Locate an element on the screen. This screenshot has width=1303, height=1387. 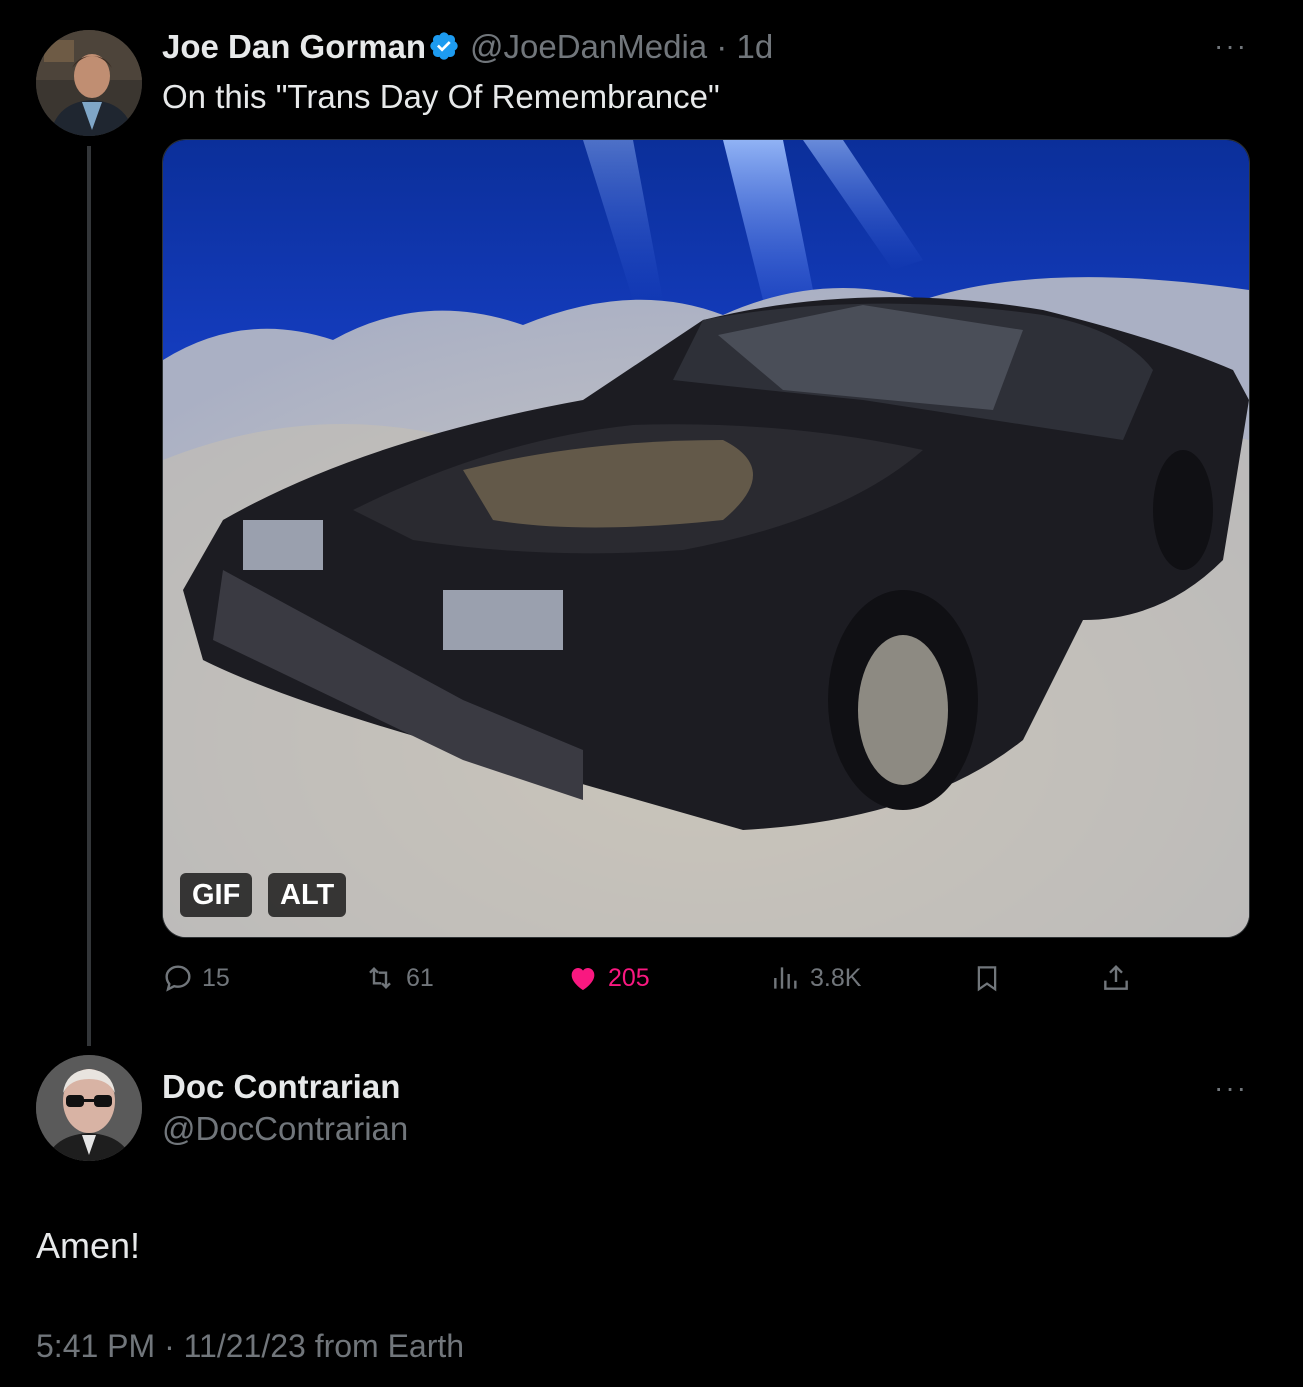
share-upload-icon is located at coordinates (1116, 977).